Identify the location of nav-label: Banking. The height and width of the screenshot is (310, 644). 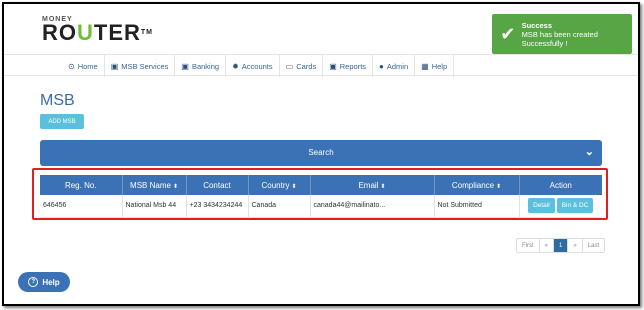
(205, 66).